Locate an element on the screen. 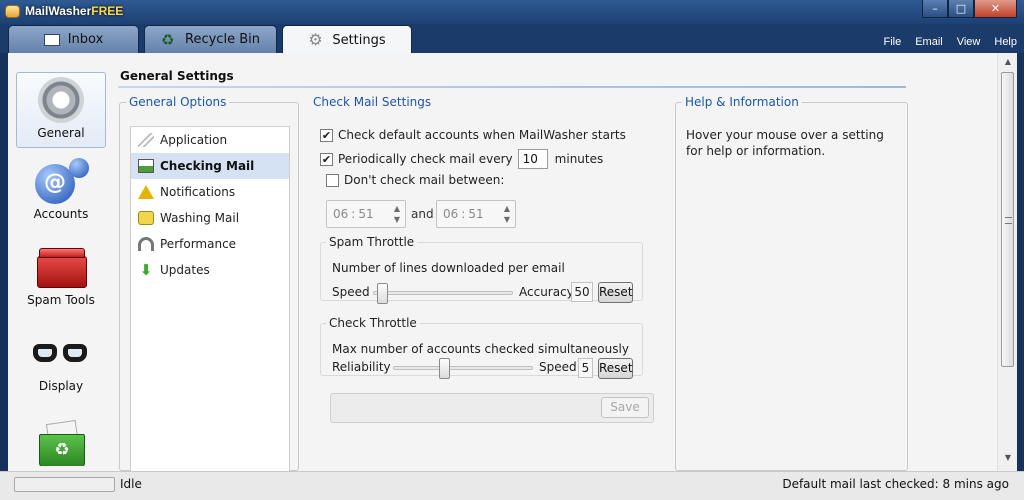  accuracy-label: Accuracy is located at coordinates (546, 292).